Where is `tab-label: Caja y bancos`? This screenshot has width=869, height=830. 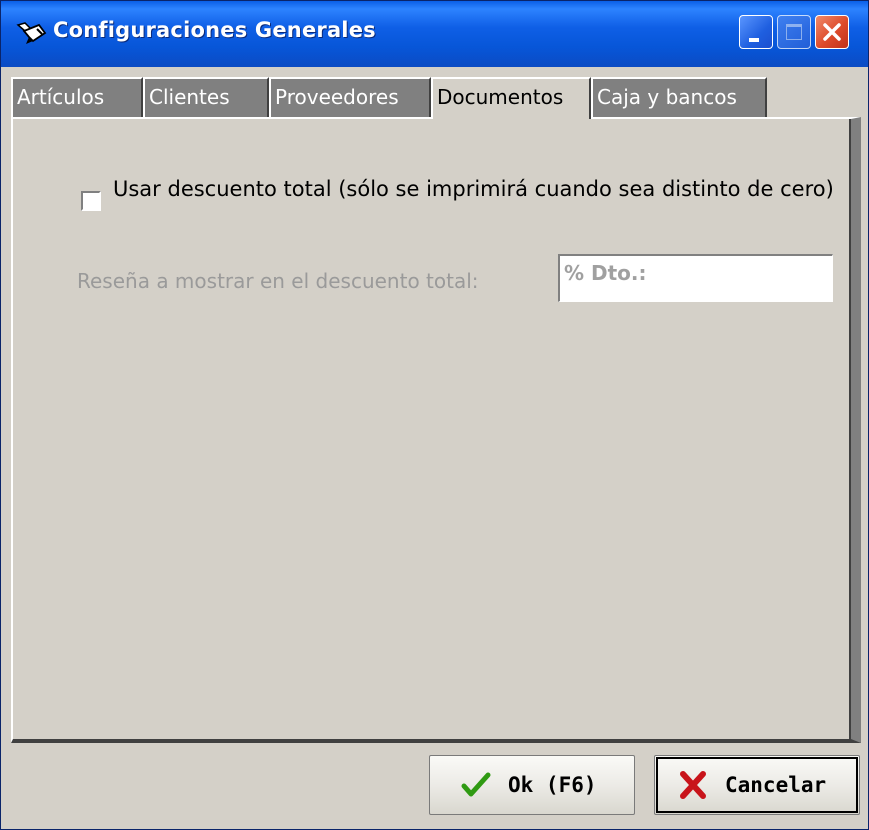
tab-label: Caja y bancos is located at coordinates (667, 97).